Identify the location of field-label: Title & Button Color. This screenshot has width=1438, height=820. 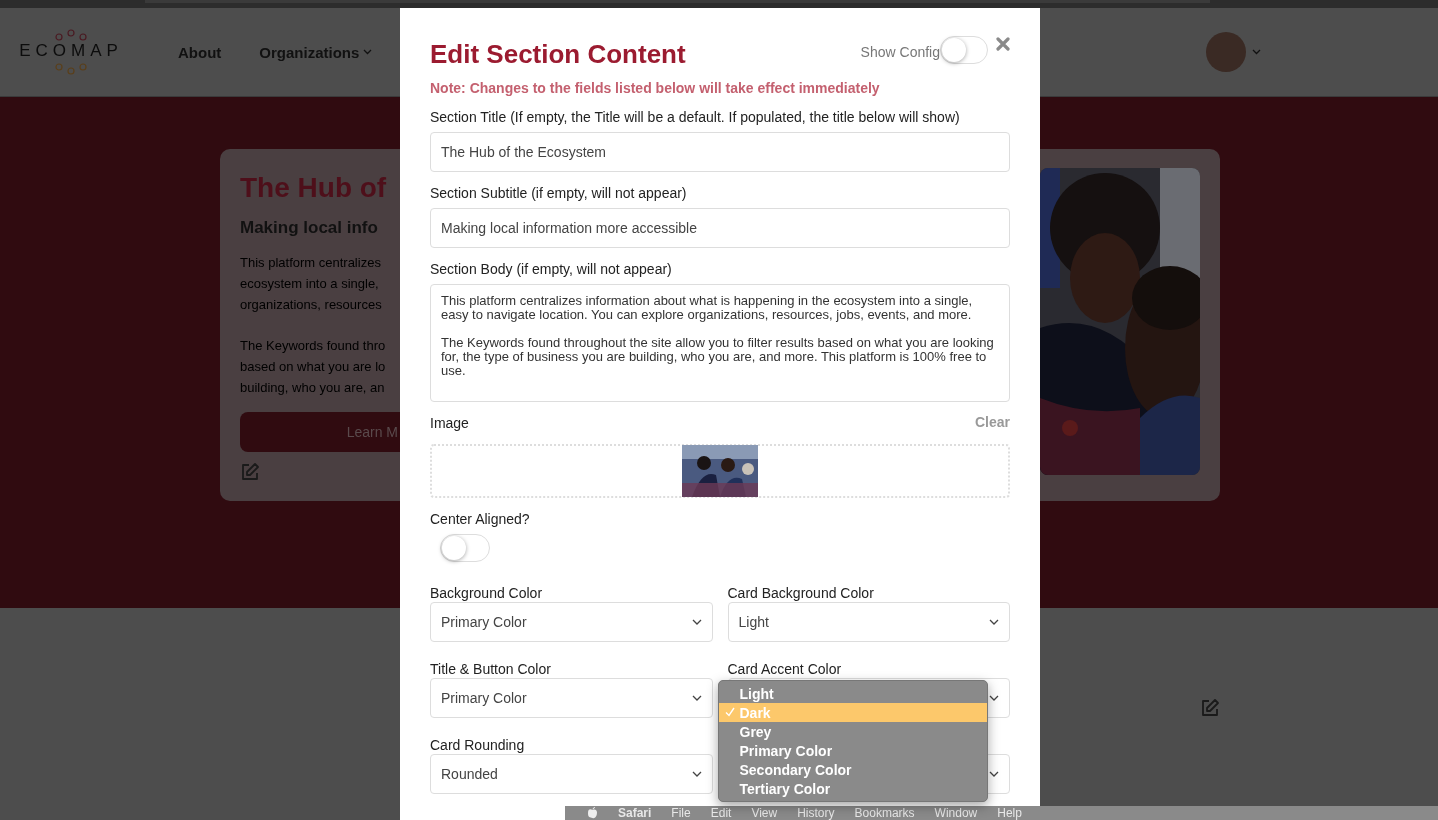
(490, 669).